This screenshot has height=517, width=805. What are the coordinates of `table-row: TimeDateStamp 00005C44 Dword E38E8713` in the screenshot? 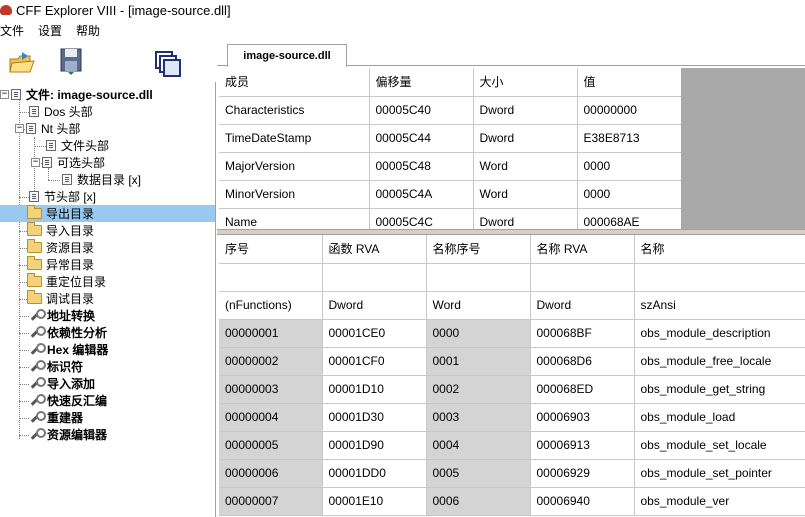 It's located at (450, 138).